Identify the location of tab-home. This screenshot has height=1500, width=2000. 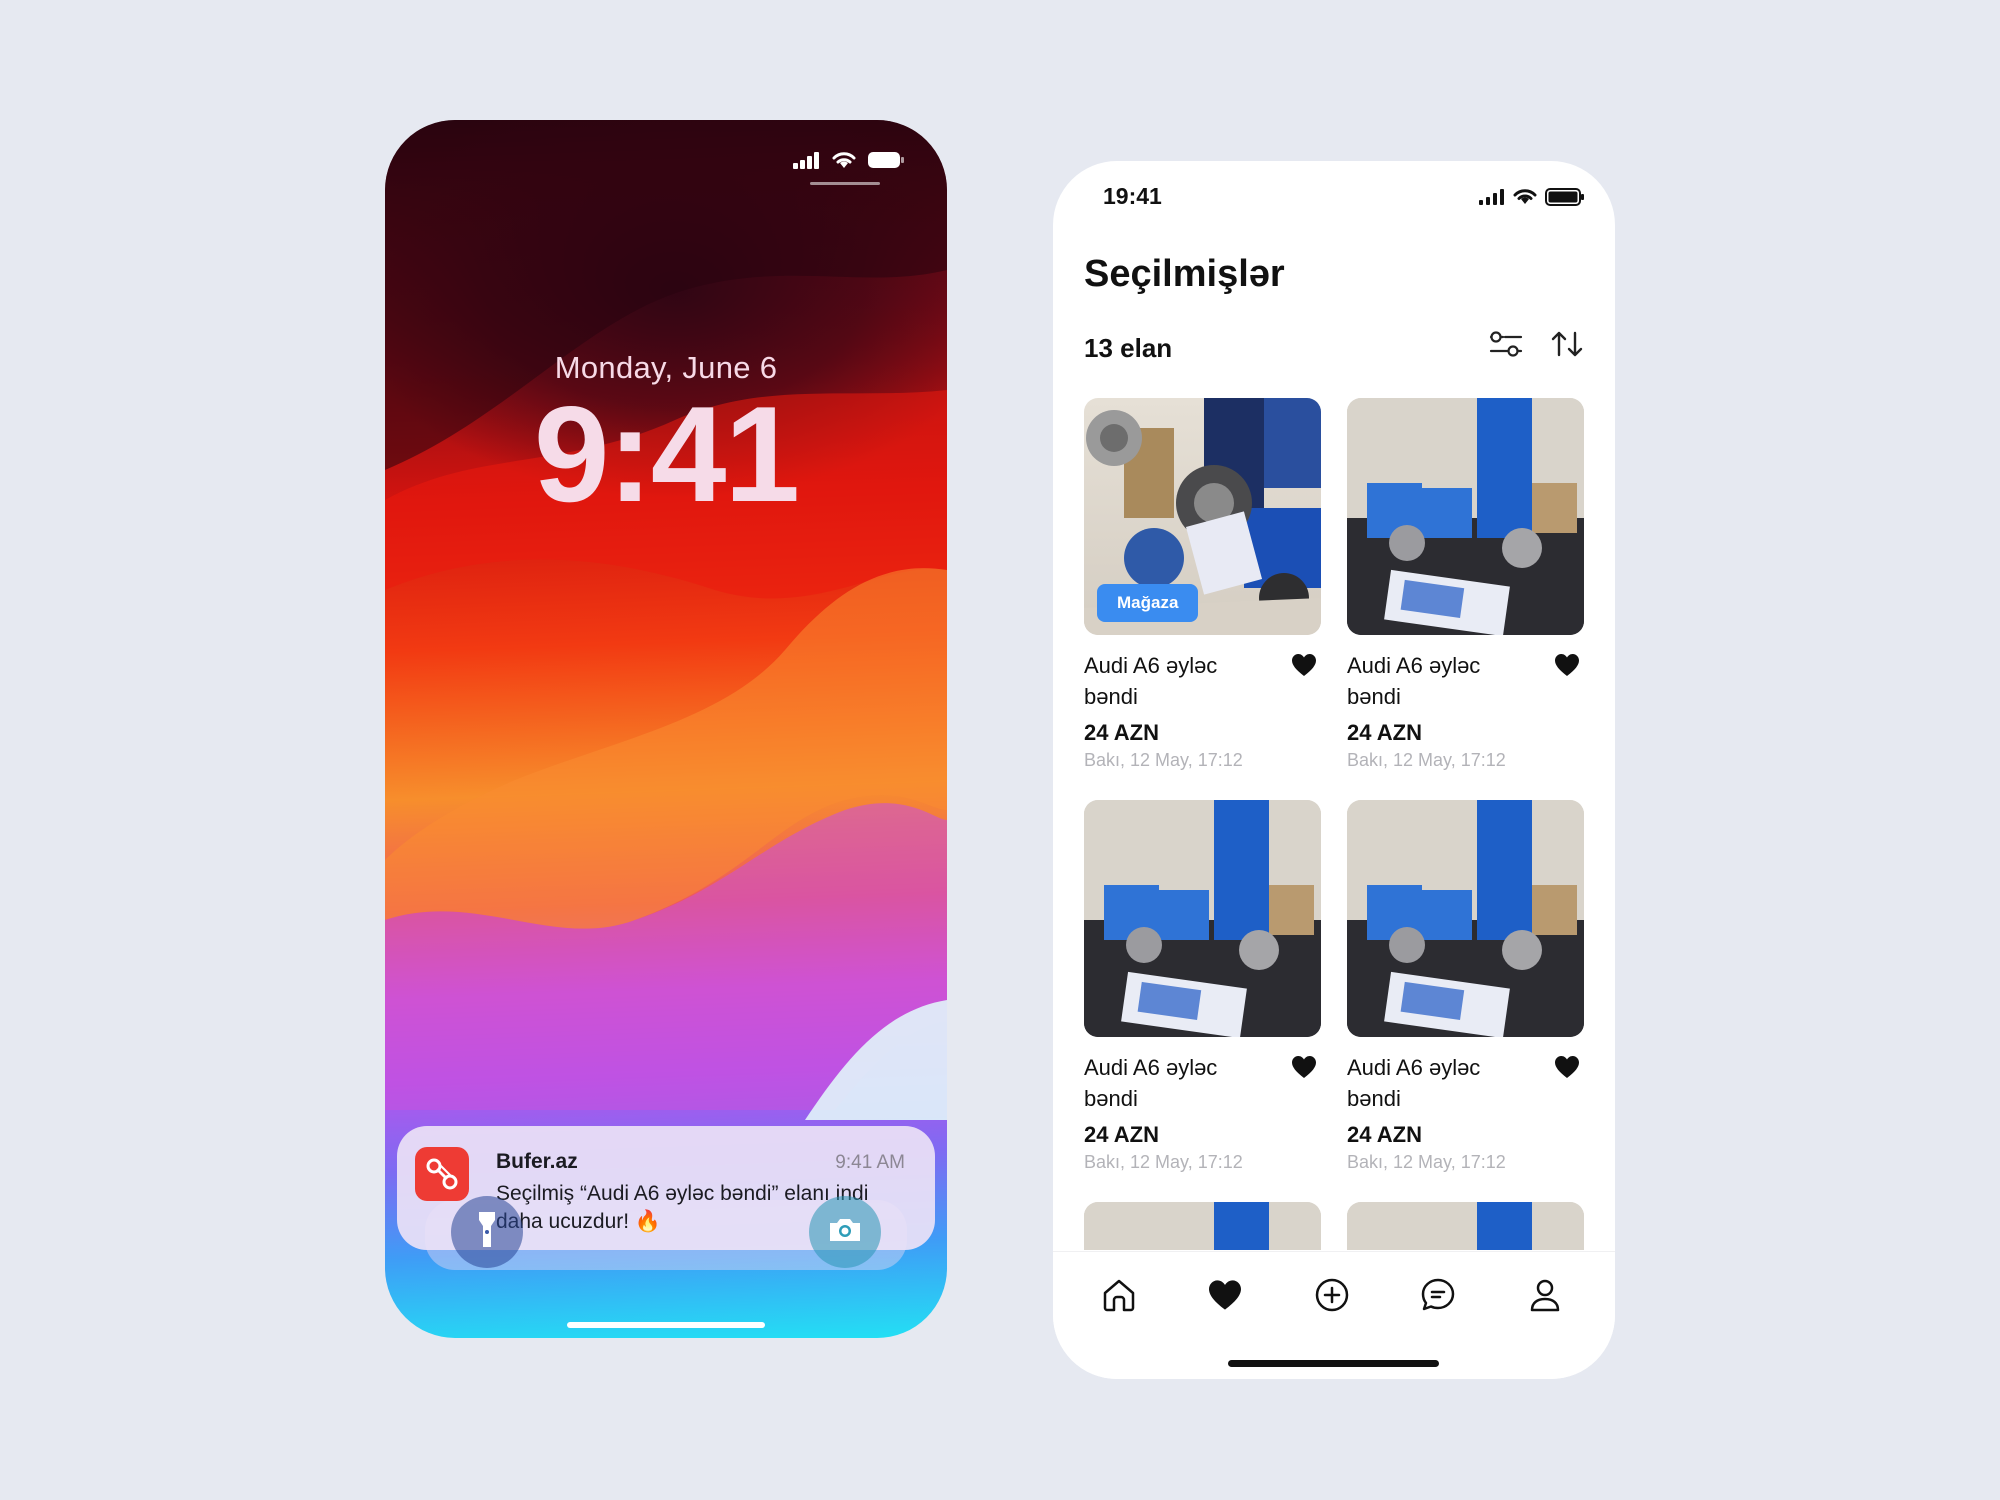
(1119, 1295).